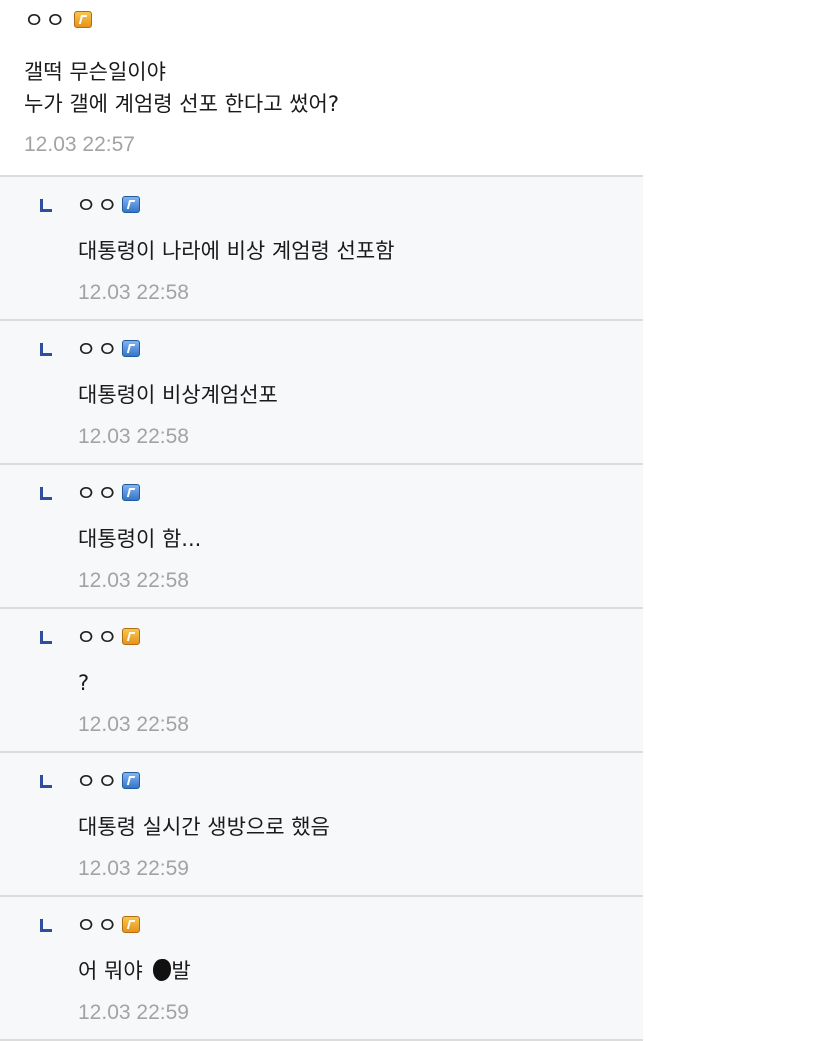 The width and height of the screenshot is (835, 1041). I want to click on reply-text: ?, so click(84, 683).